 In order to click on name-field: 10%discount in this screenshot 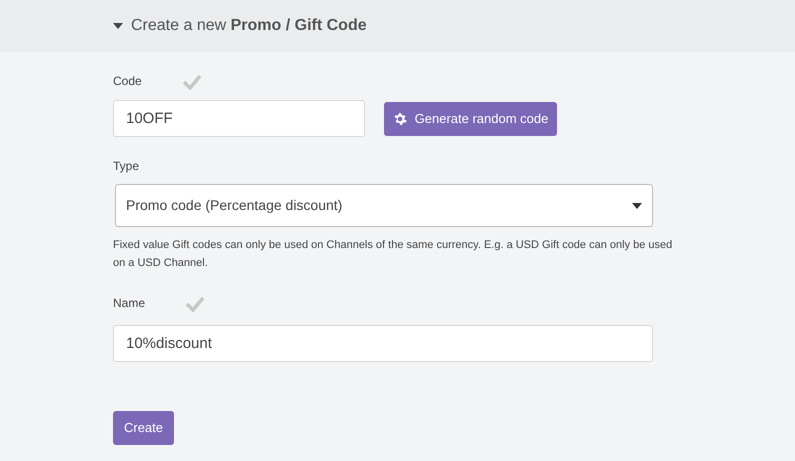, I will do `click(383, 343)`.